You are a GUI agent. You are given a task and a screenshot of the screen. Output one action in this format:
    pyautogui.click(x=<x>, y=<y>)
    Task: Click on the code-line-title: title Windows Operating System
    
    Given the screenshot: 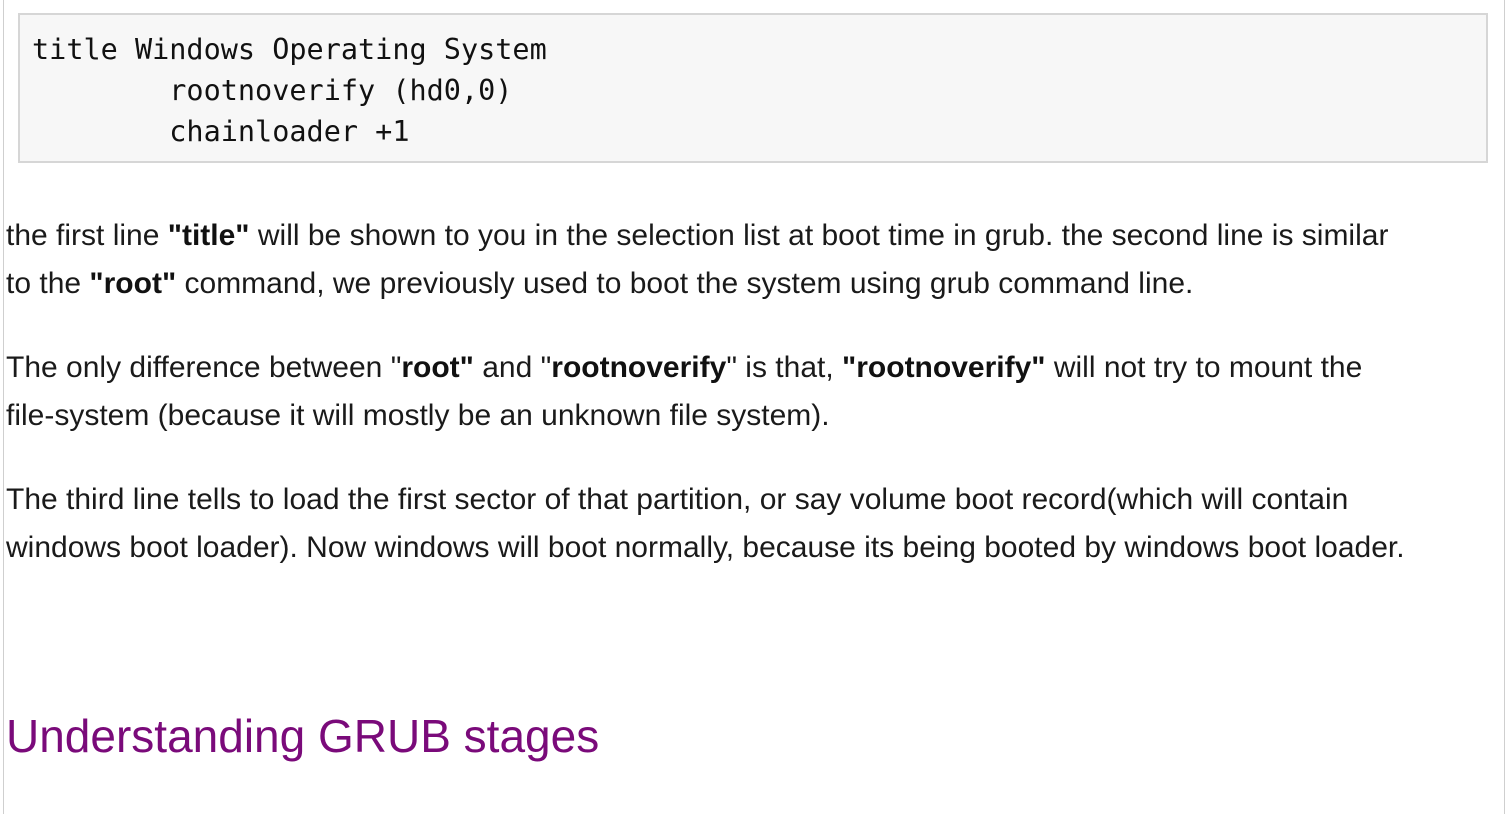 What is the action you would take?
    pyautogui.click(x=289, y=49)
    